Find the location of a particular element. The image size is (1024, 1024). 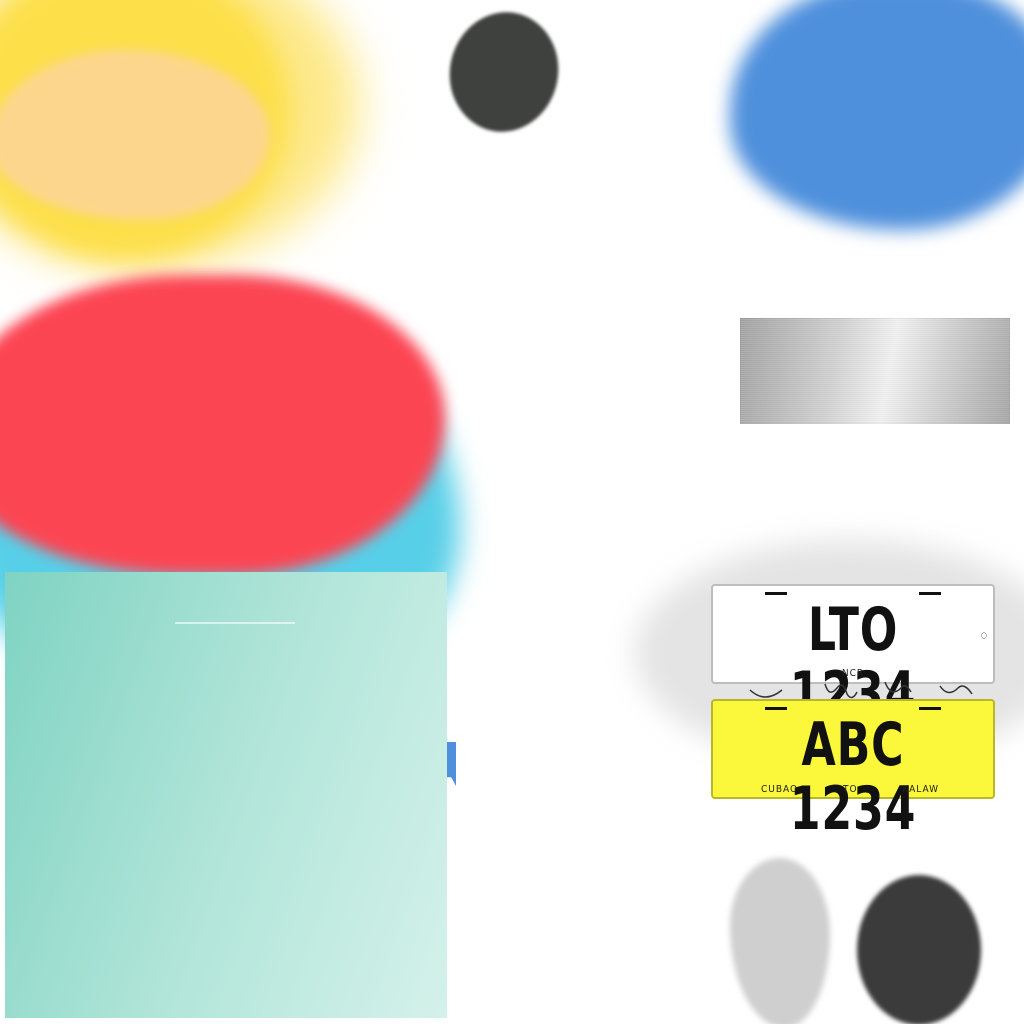

red-blob is located at coordinates (222, 425).